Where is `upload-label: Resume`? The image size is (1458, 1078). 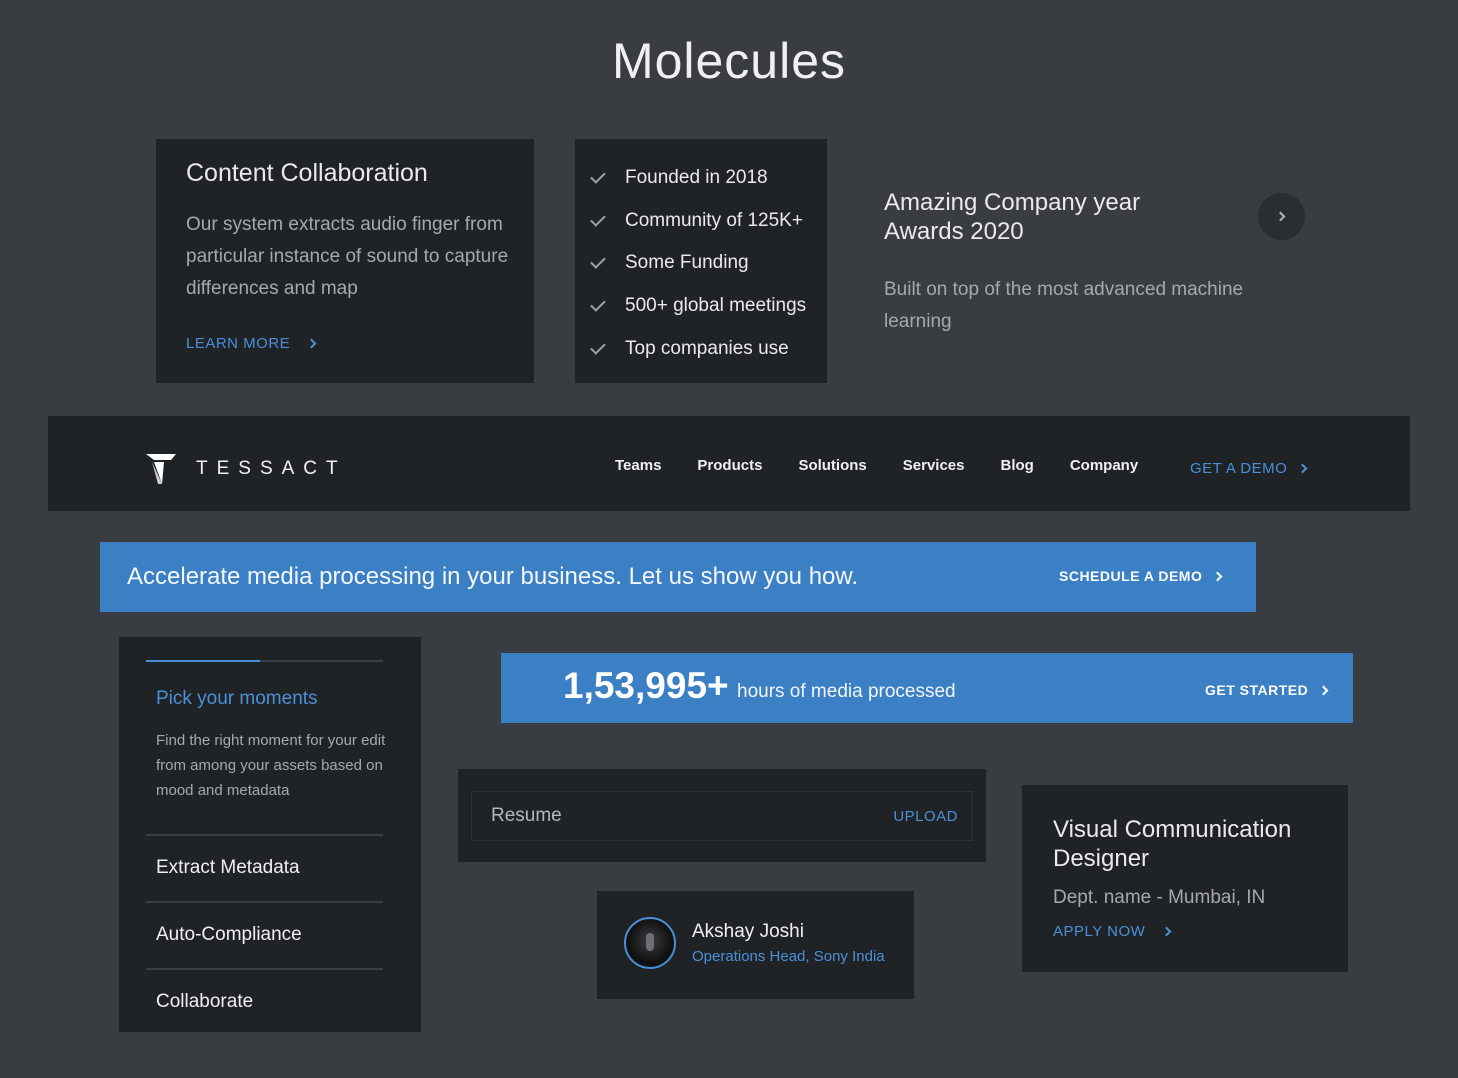 upload-label: Resume is located at coordinates (526, 815).